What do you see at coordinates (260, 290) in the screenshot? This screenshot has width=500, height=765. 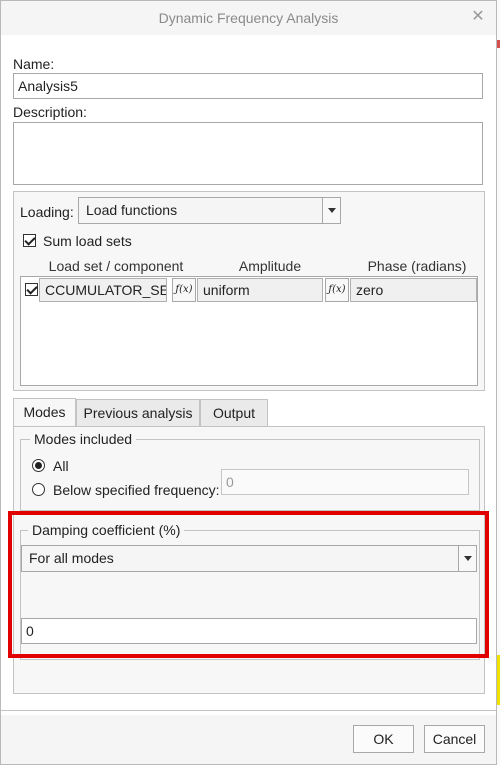 I see `amplitude-cell: uniform` at bounding box center [260, 290].